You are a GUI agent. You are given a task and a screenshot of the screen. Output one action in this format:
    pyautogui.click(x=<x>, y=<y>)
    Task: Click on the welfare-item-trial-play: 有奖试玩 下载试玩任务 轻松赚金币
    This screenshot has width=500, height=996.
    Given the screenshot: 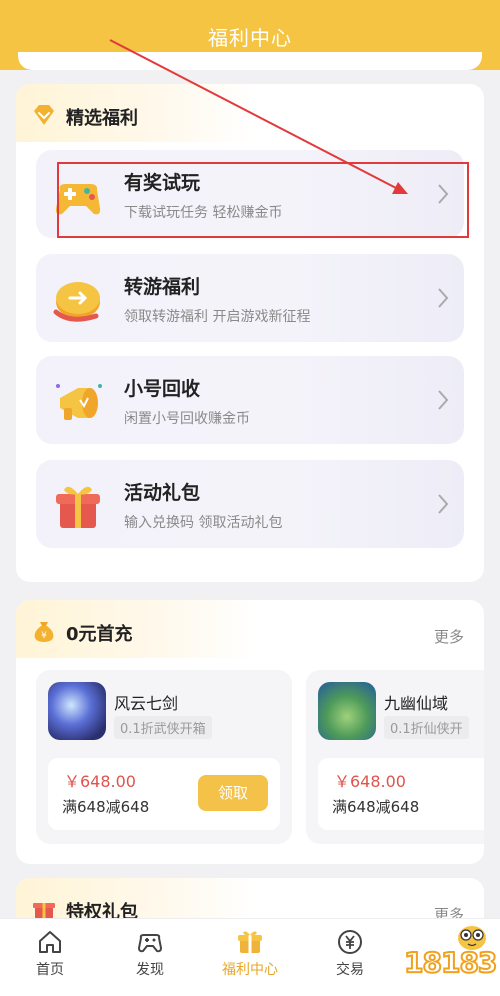 What is the action you would take?
    pyautogui.click(x=250, y=194)
    